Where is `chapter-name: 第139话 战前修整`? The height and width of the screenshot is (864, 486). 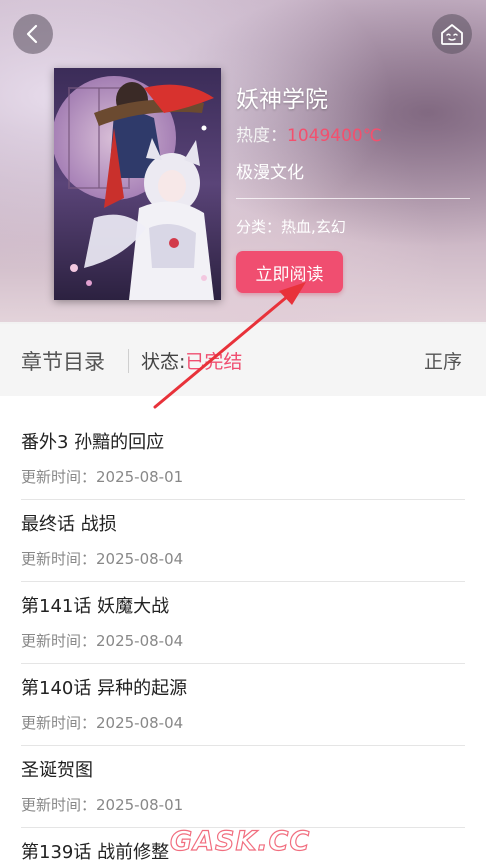
chapter-name: 第139话 战前修整 is located at coordinates (95, 852).